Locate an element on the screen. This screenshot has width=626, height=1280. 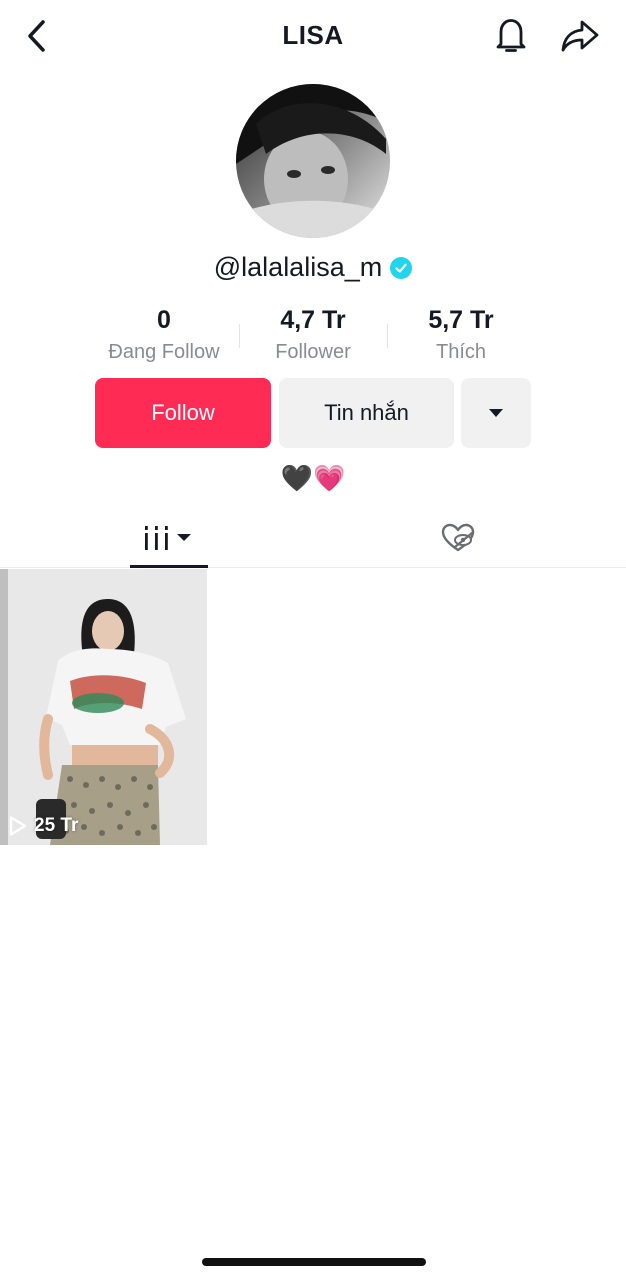
play-outline-icon is located at coordinates (18, 826).